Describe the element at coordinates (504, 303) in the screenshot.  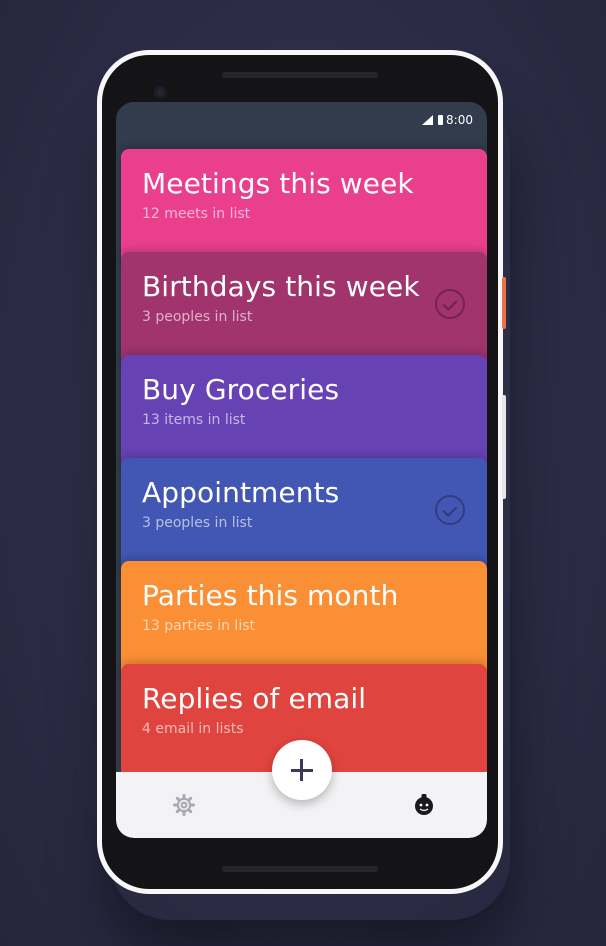
I see `power-button` at that location.